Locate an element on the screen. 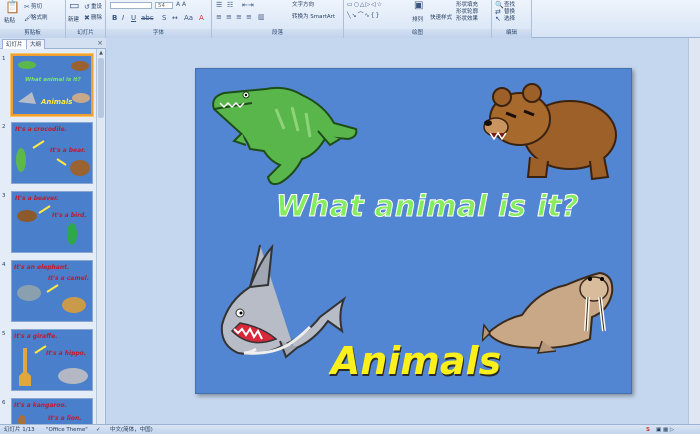 This screenshot has height=434, width=700. indent-icon: ⇤⇥ is located at coordinates (248, 5).